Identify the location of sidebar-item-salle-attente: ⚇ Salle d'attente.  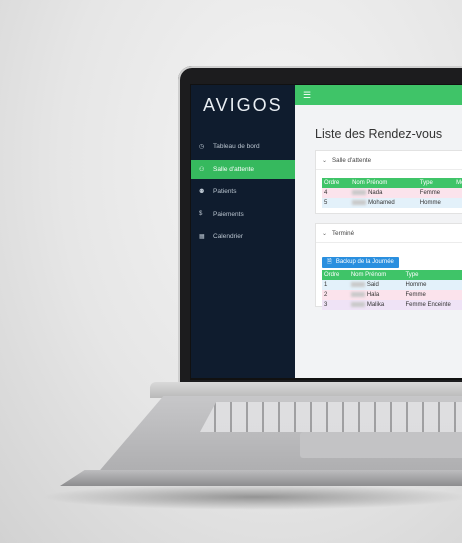
(243, 169).